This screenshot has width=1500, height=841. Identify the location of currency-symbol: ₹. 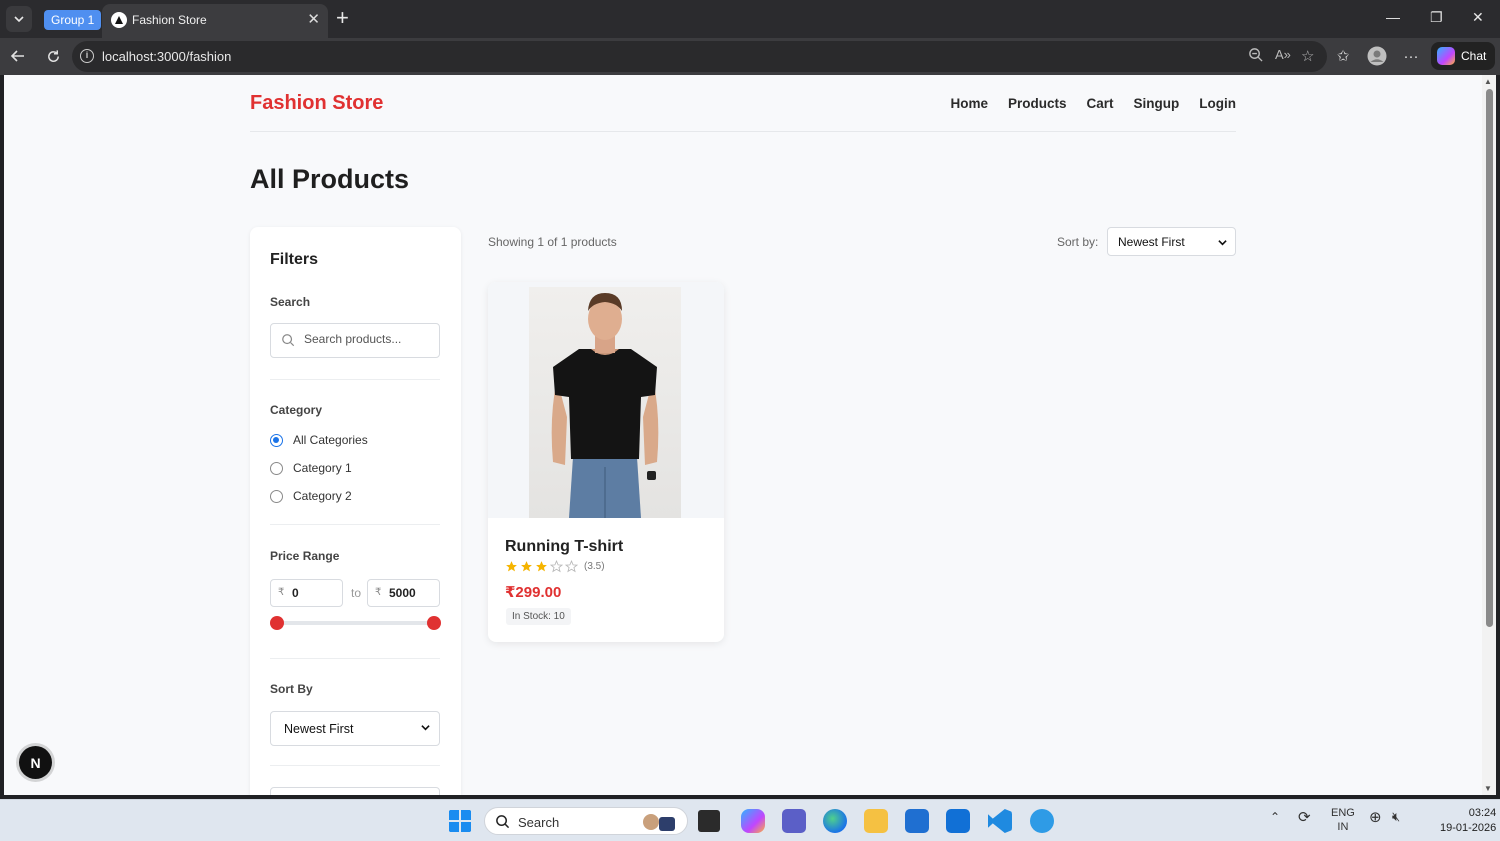
(281, 592).